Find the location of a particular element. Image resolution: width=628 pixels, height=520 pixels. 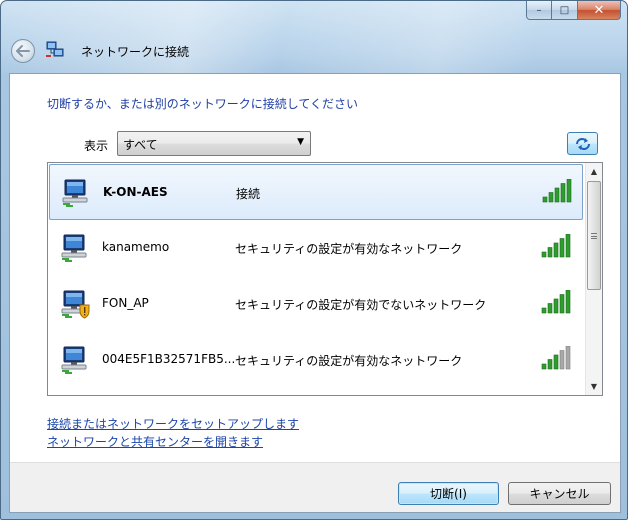

chevron-down-icon: ▼ is located at coordinates (300, 142).